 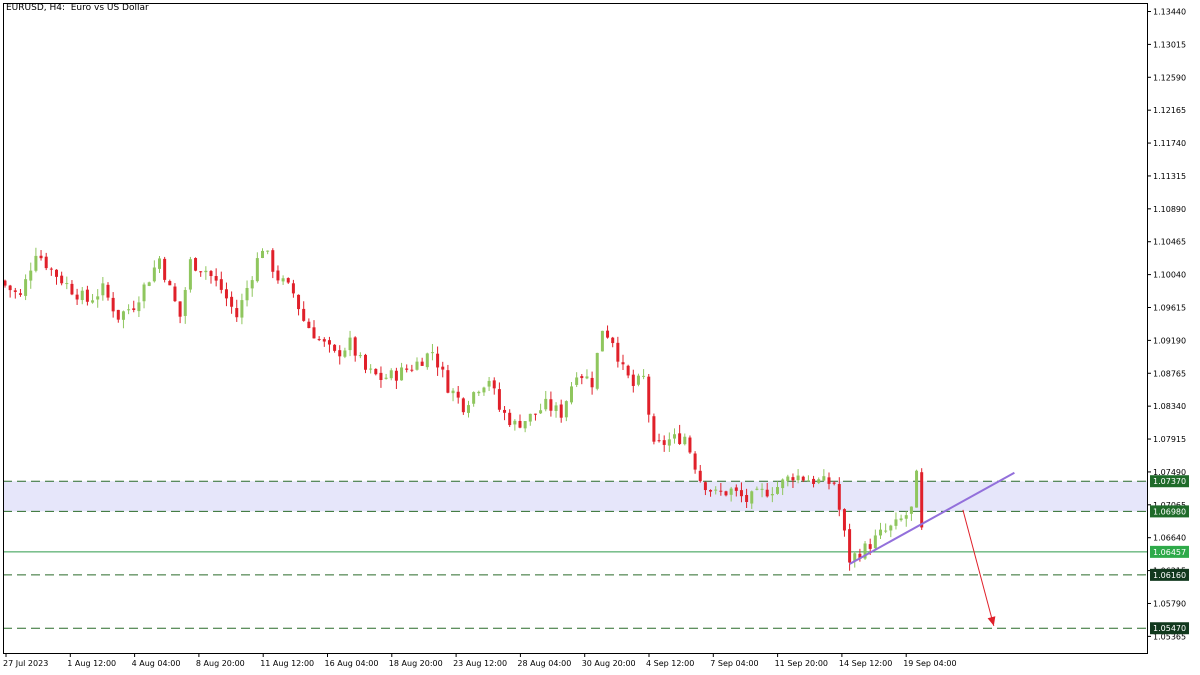 I want to click on x-tick-label: 19 Sep 04:00, so click(x=929, y=663).